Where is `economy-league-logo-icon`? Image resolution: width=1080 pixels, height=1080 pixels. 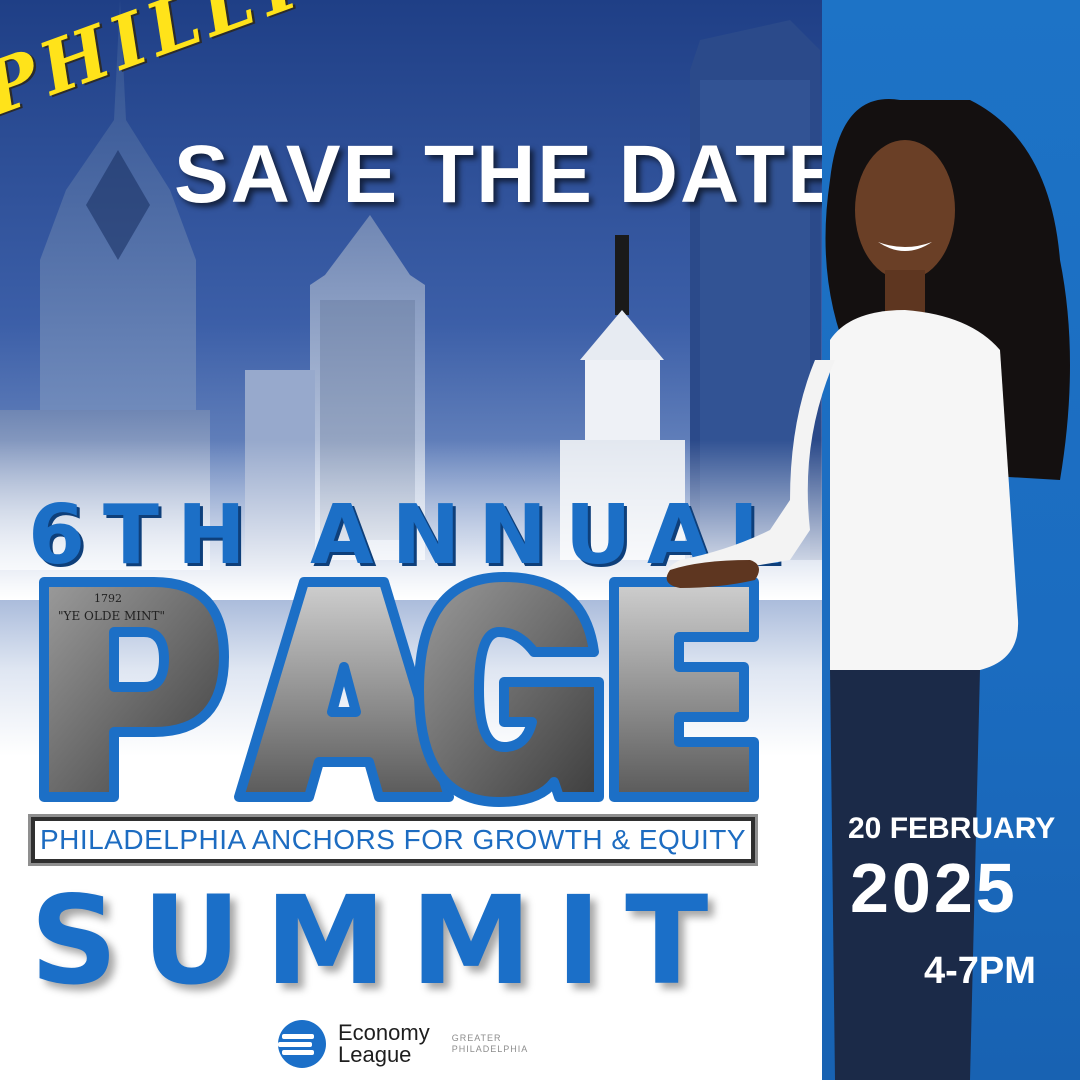
economy-league-logo-icon is located at coordinates (302, 1044).